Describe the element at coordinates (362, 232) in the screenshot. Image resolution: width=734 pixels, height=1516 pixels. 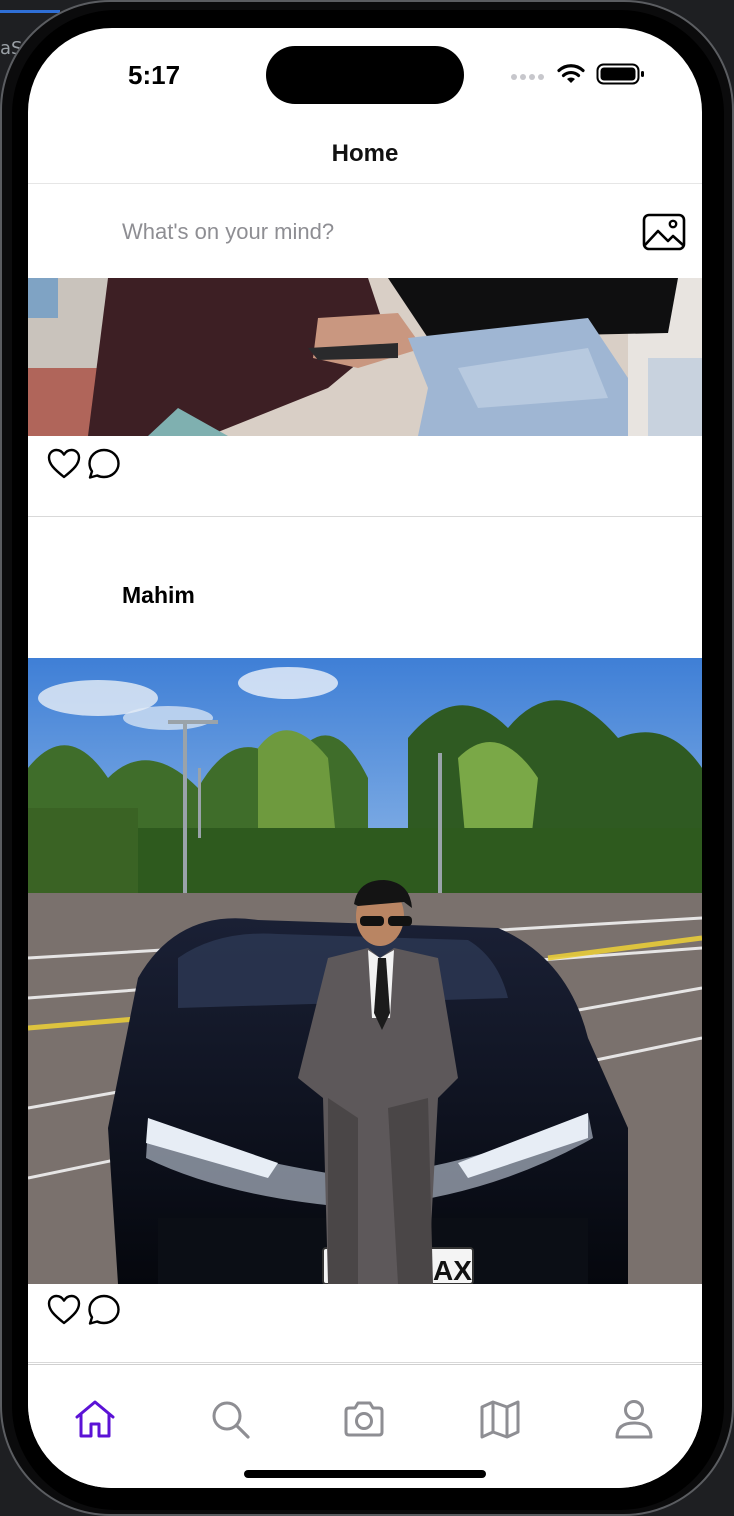
I see `post-input` at that location.